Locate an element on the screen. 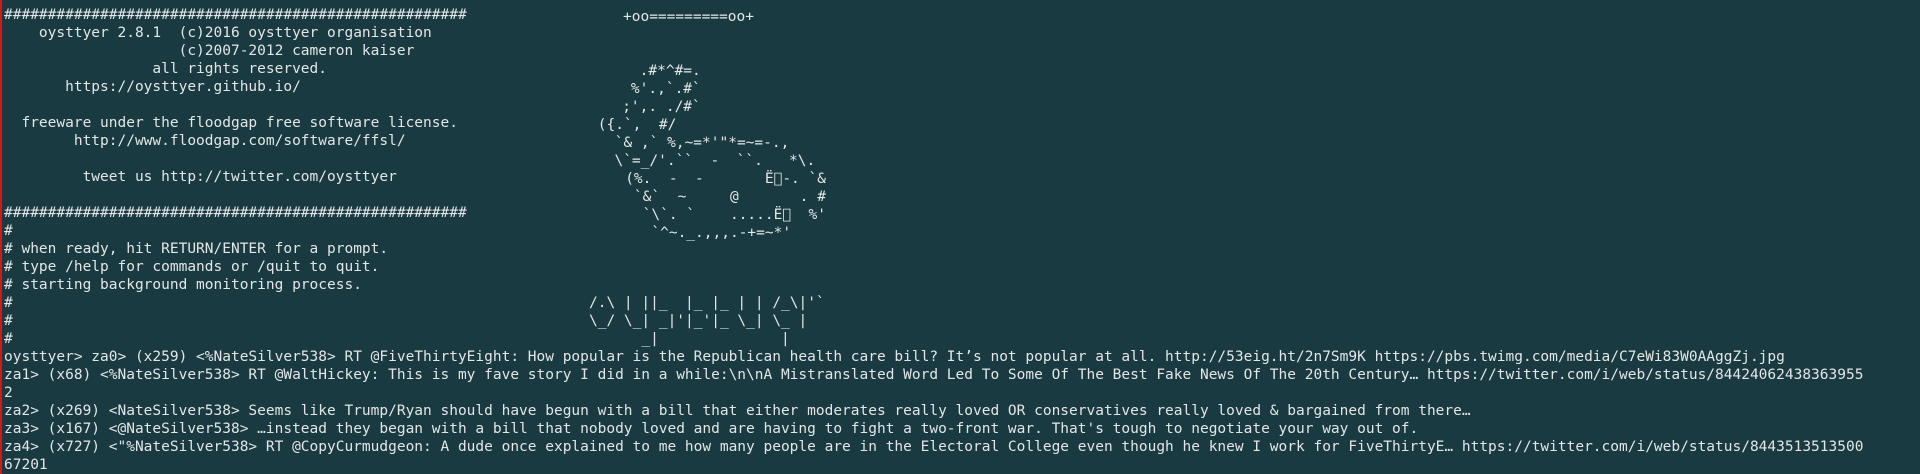 This screenshot has height=474, width=1920. banner-line: http://www.floodgap.com/software/ffsl/ is located at coordinates (205, 141).